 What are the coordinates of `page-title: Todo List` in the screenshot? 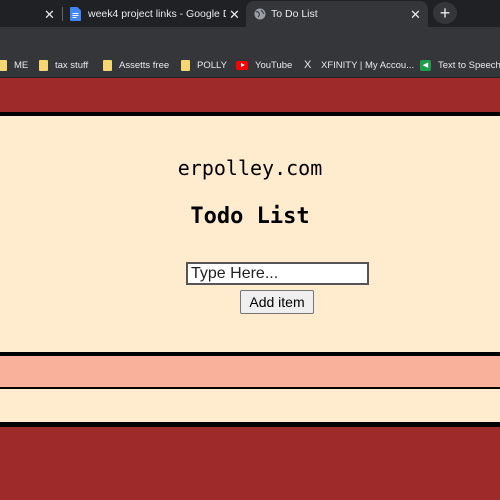 It's located at (250, 216).